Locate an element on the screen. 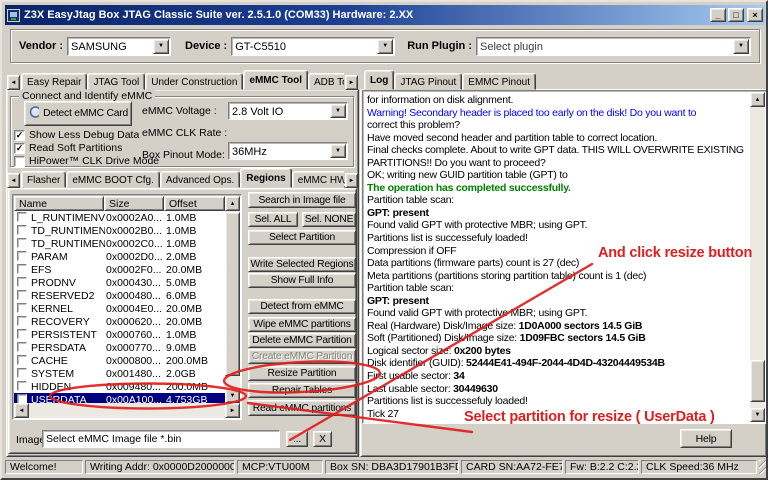 The height and width of the screenshot is (480, 768). partition-vscrollbar: ▲ ▼ is located at coordinates (232, 299).